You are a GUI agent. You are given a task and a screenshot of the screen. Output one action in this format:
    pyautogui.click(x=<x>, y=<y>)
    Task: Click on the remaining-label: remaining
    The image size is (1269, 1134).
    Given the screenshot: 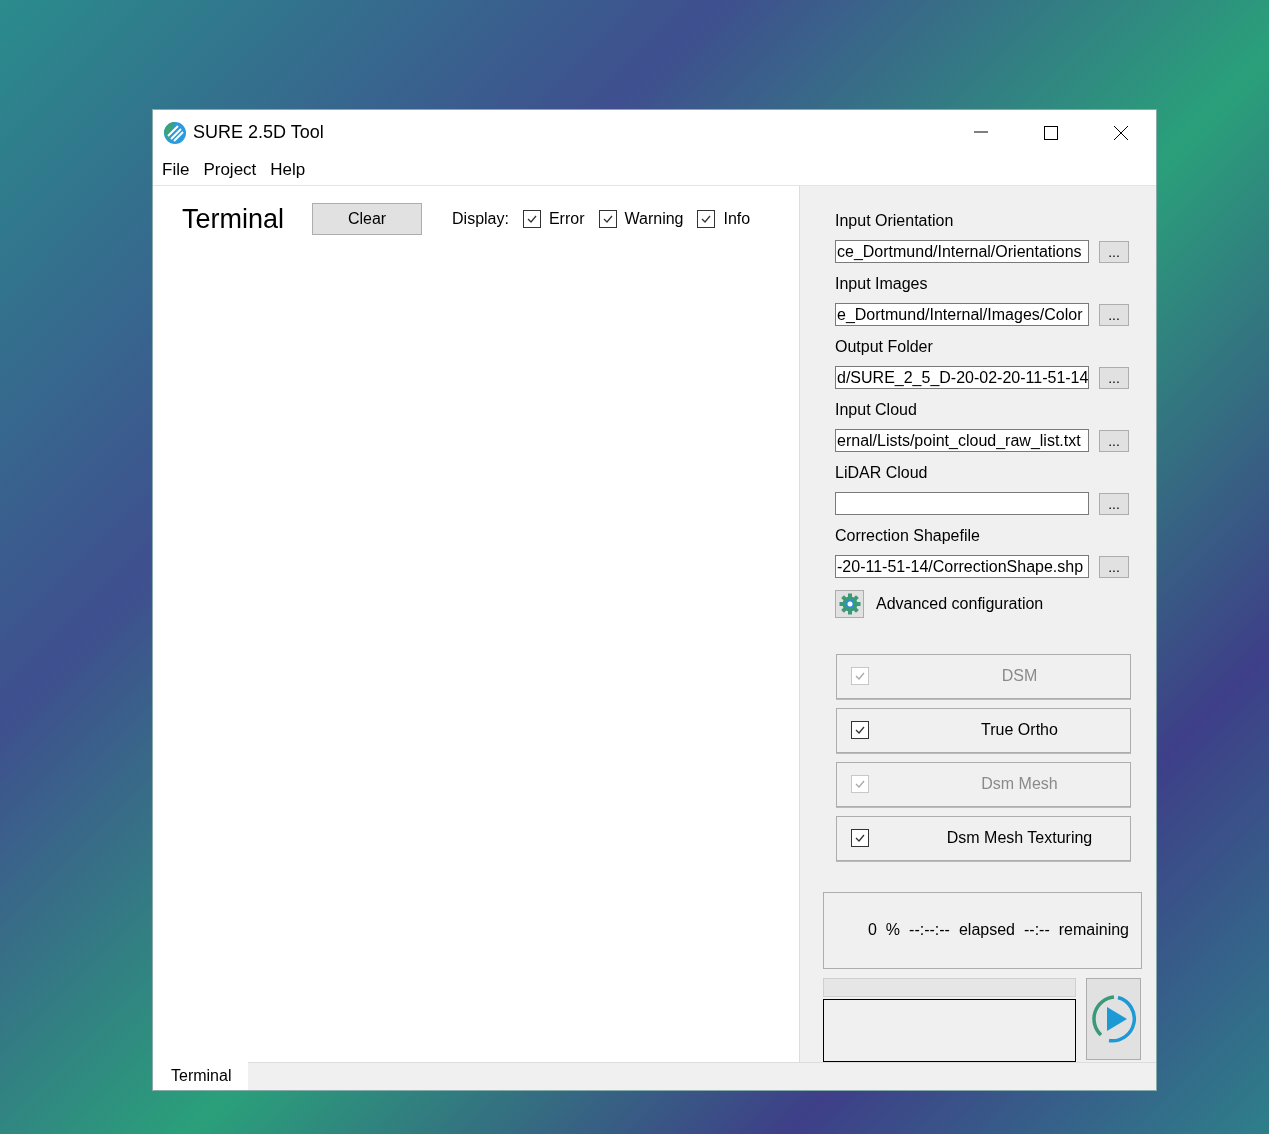 What is the action you would take?
    pyautogui.click(x=1093, y=930)
    